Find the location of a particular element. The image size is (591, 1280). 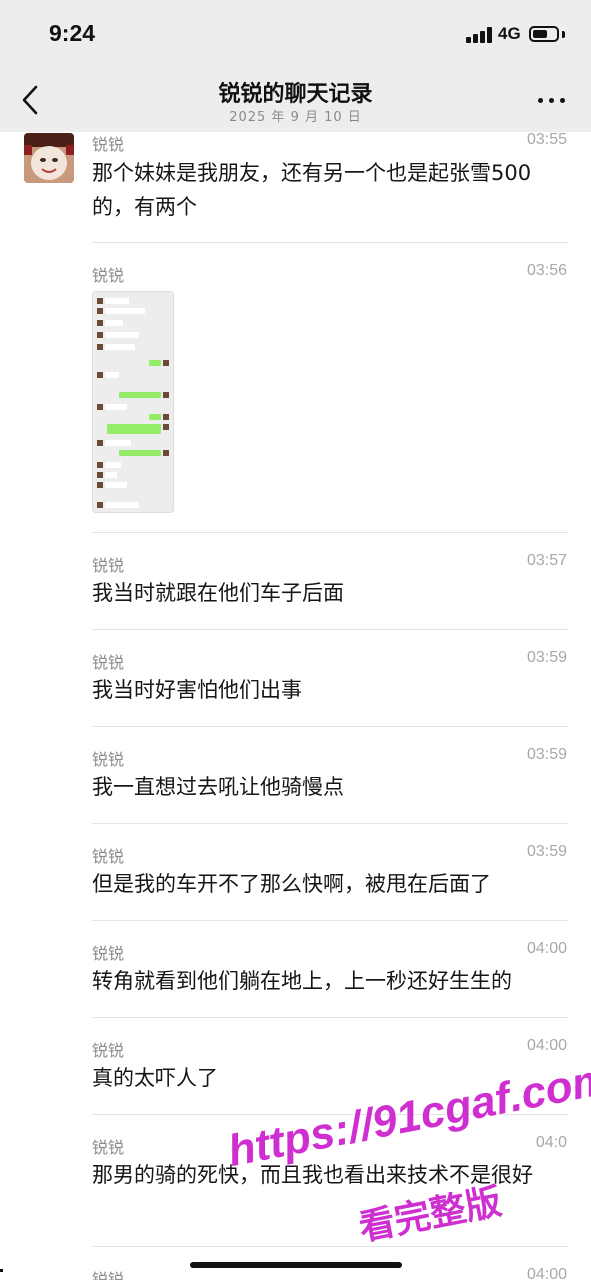

message-text: 那男的骑的死快，而且我也看出来技术不是很好 is located at coordinates (327, 1175).